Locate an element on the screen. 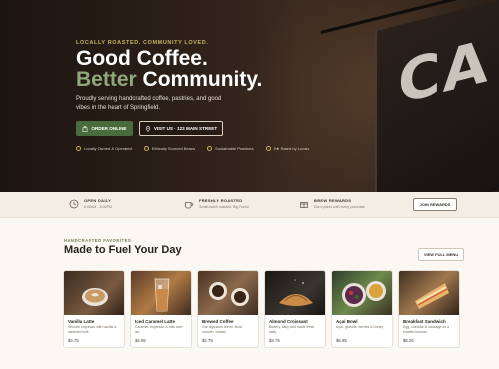 Image resolution: width=499 pixels, height=369 pixels. info-roast-subtitle: Small-batch roasted, Big Flavor is located at coordinates (224, 207).